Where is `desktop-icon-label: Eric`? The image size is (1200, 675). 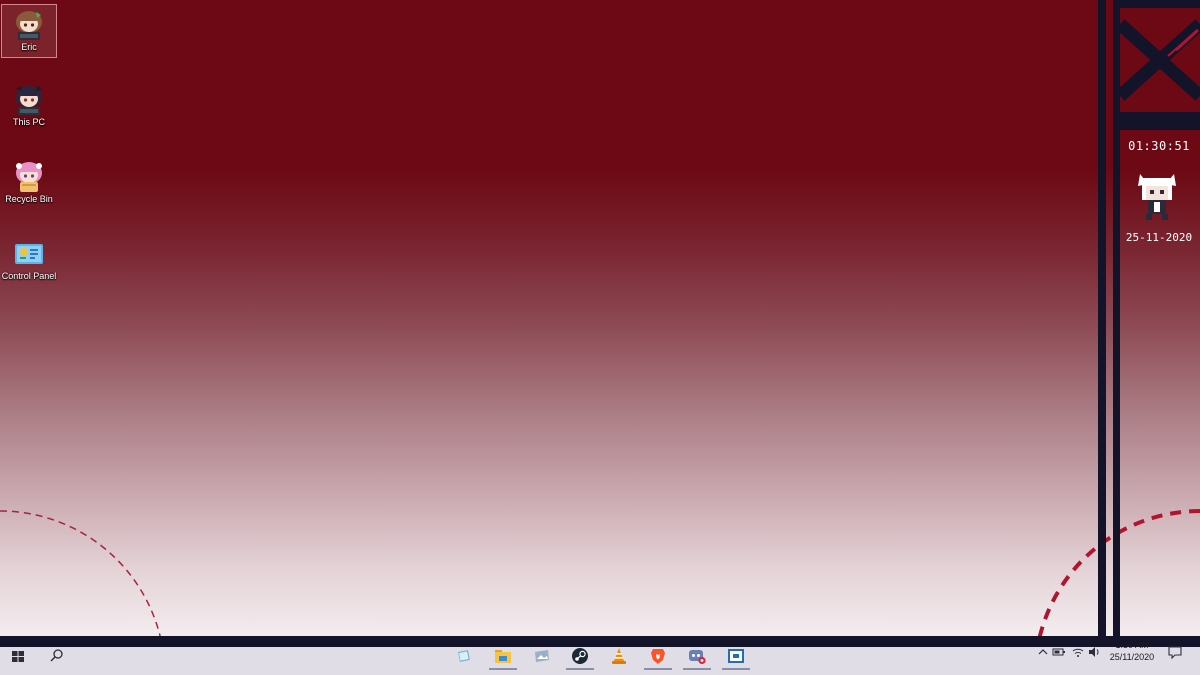
desktop-icon-label: Eric is located at coordinates (29, 47).